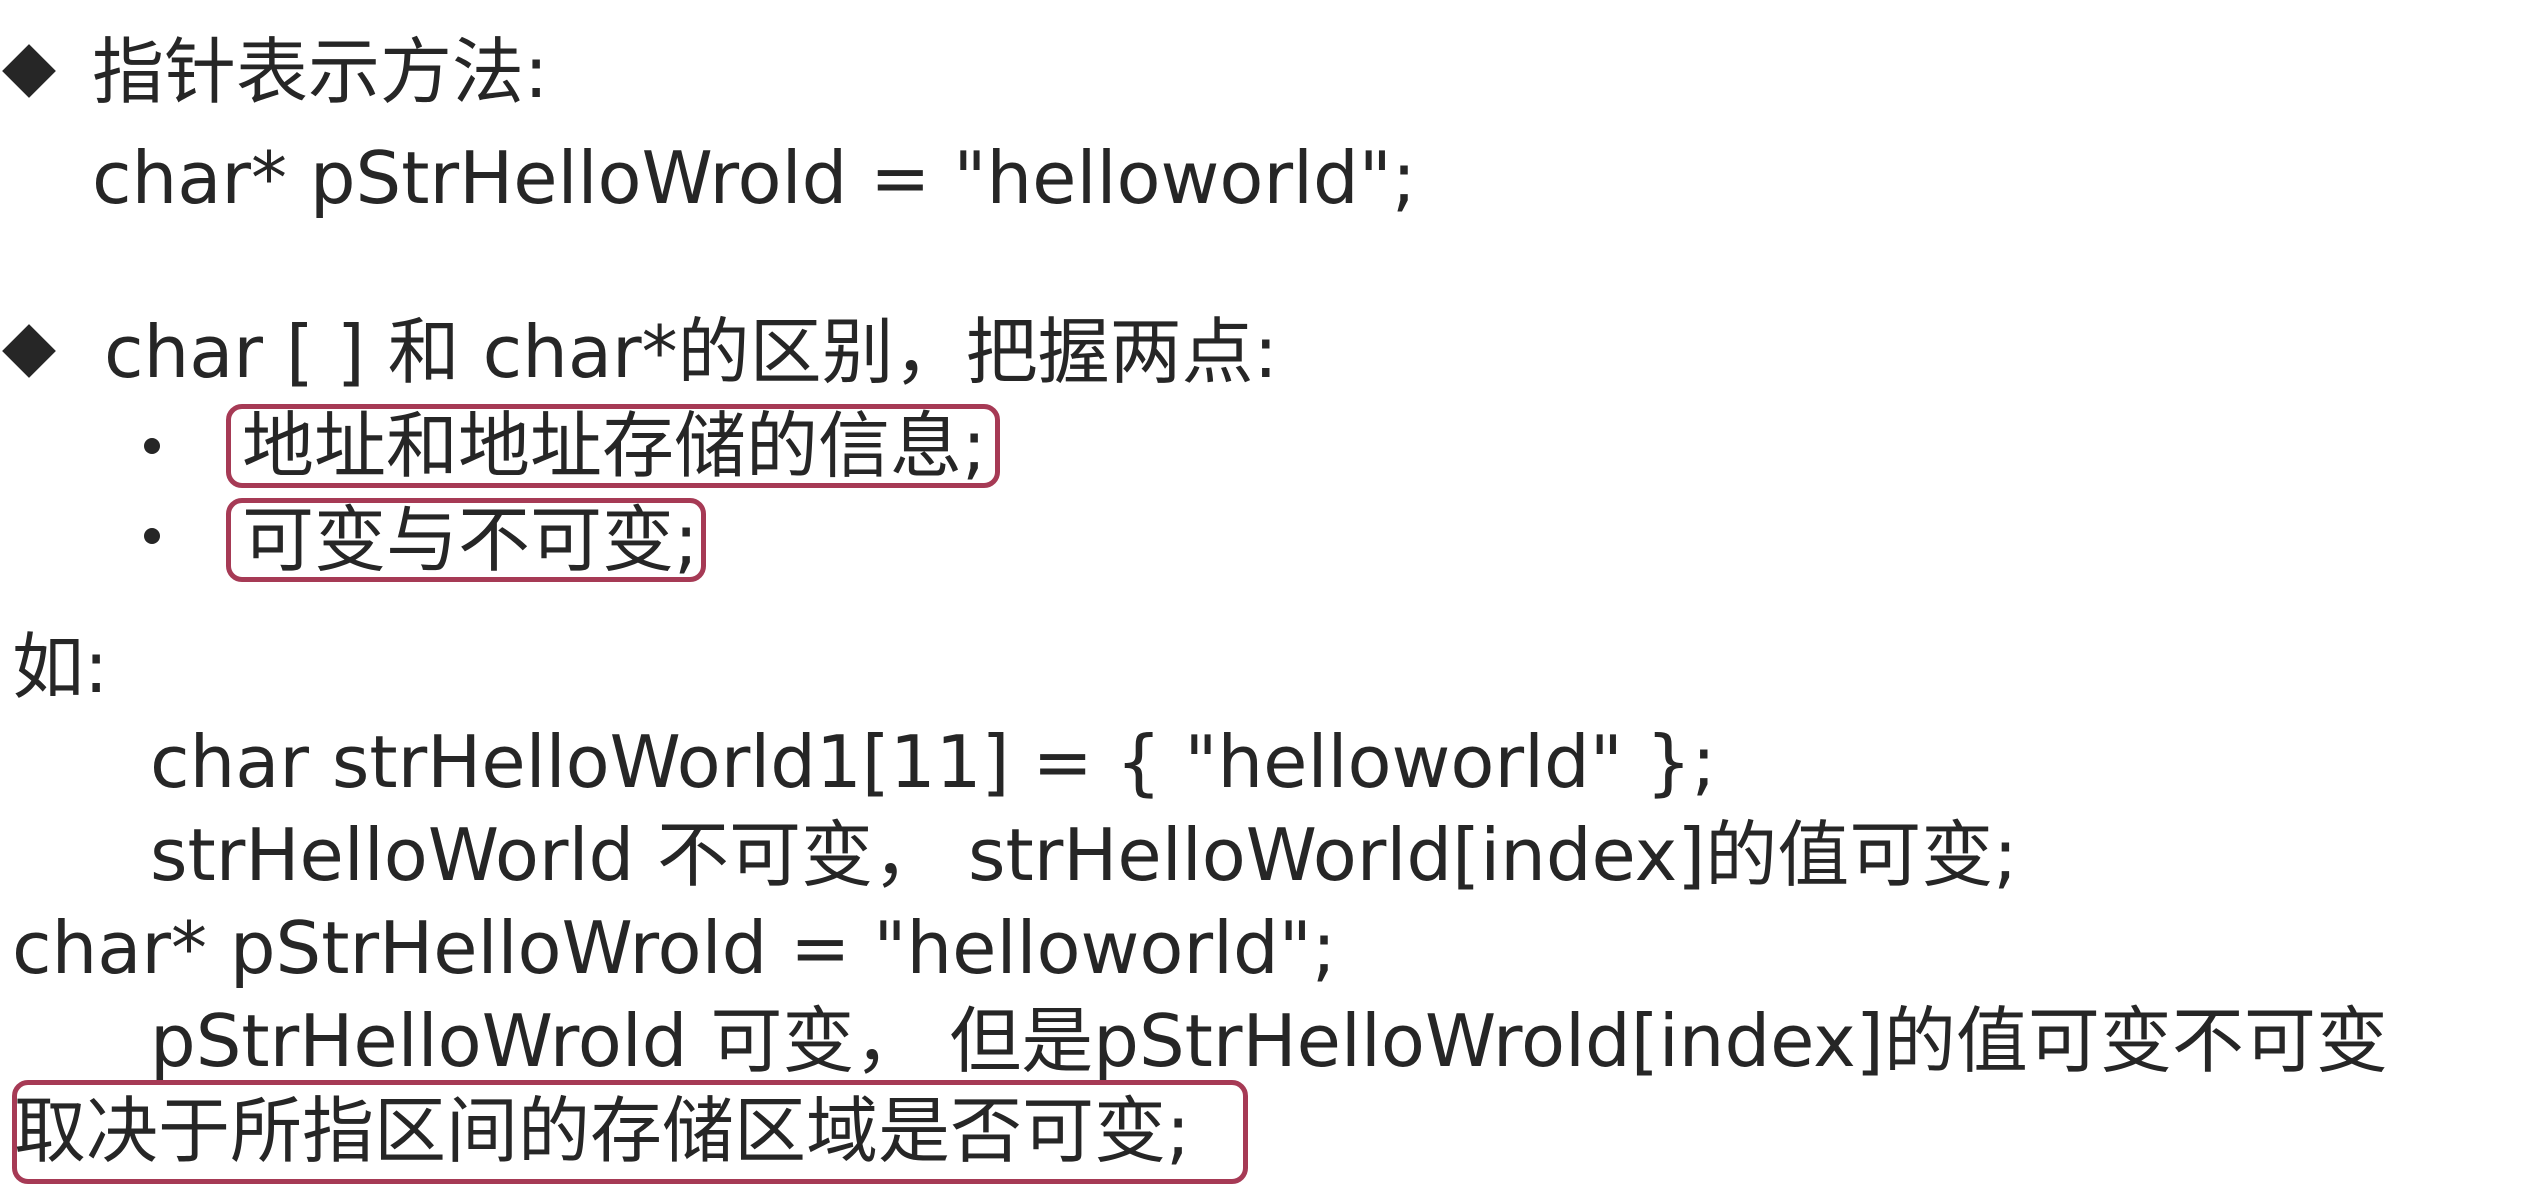 The image size is (2546, 1201). What do you see at coordinates (691, 352) in the screenshot?
I see `section-heading-difference: char [ ] 和 char*的区别，把握两点:` at bounding box center [691, 352].